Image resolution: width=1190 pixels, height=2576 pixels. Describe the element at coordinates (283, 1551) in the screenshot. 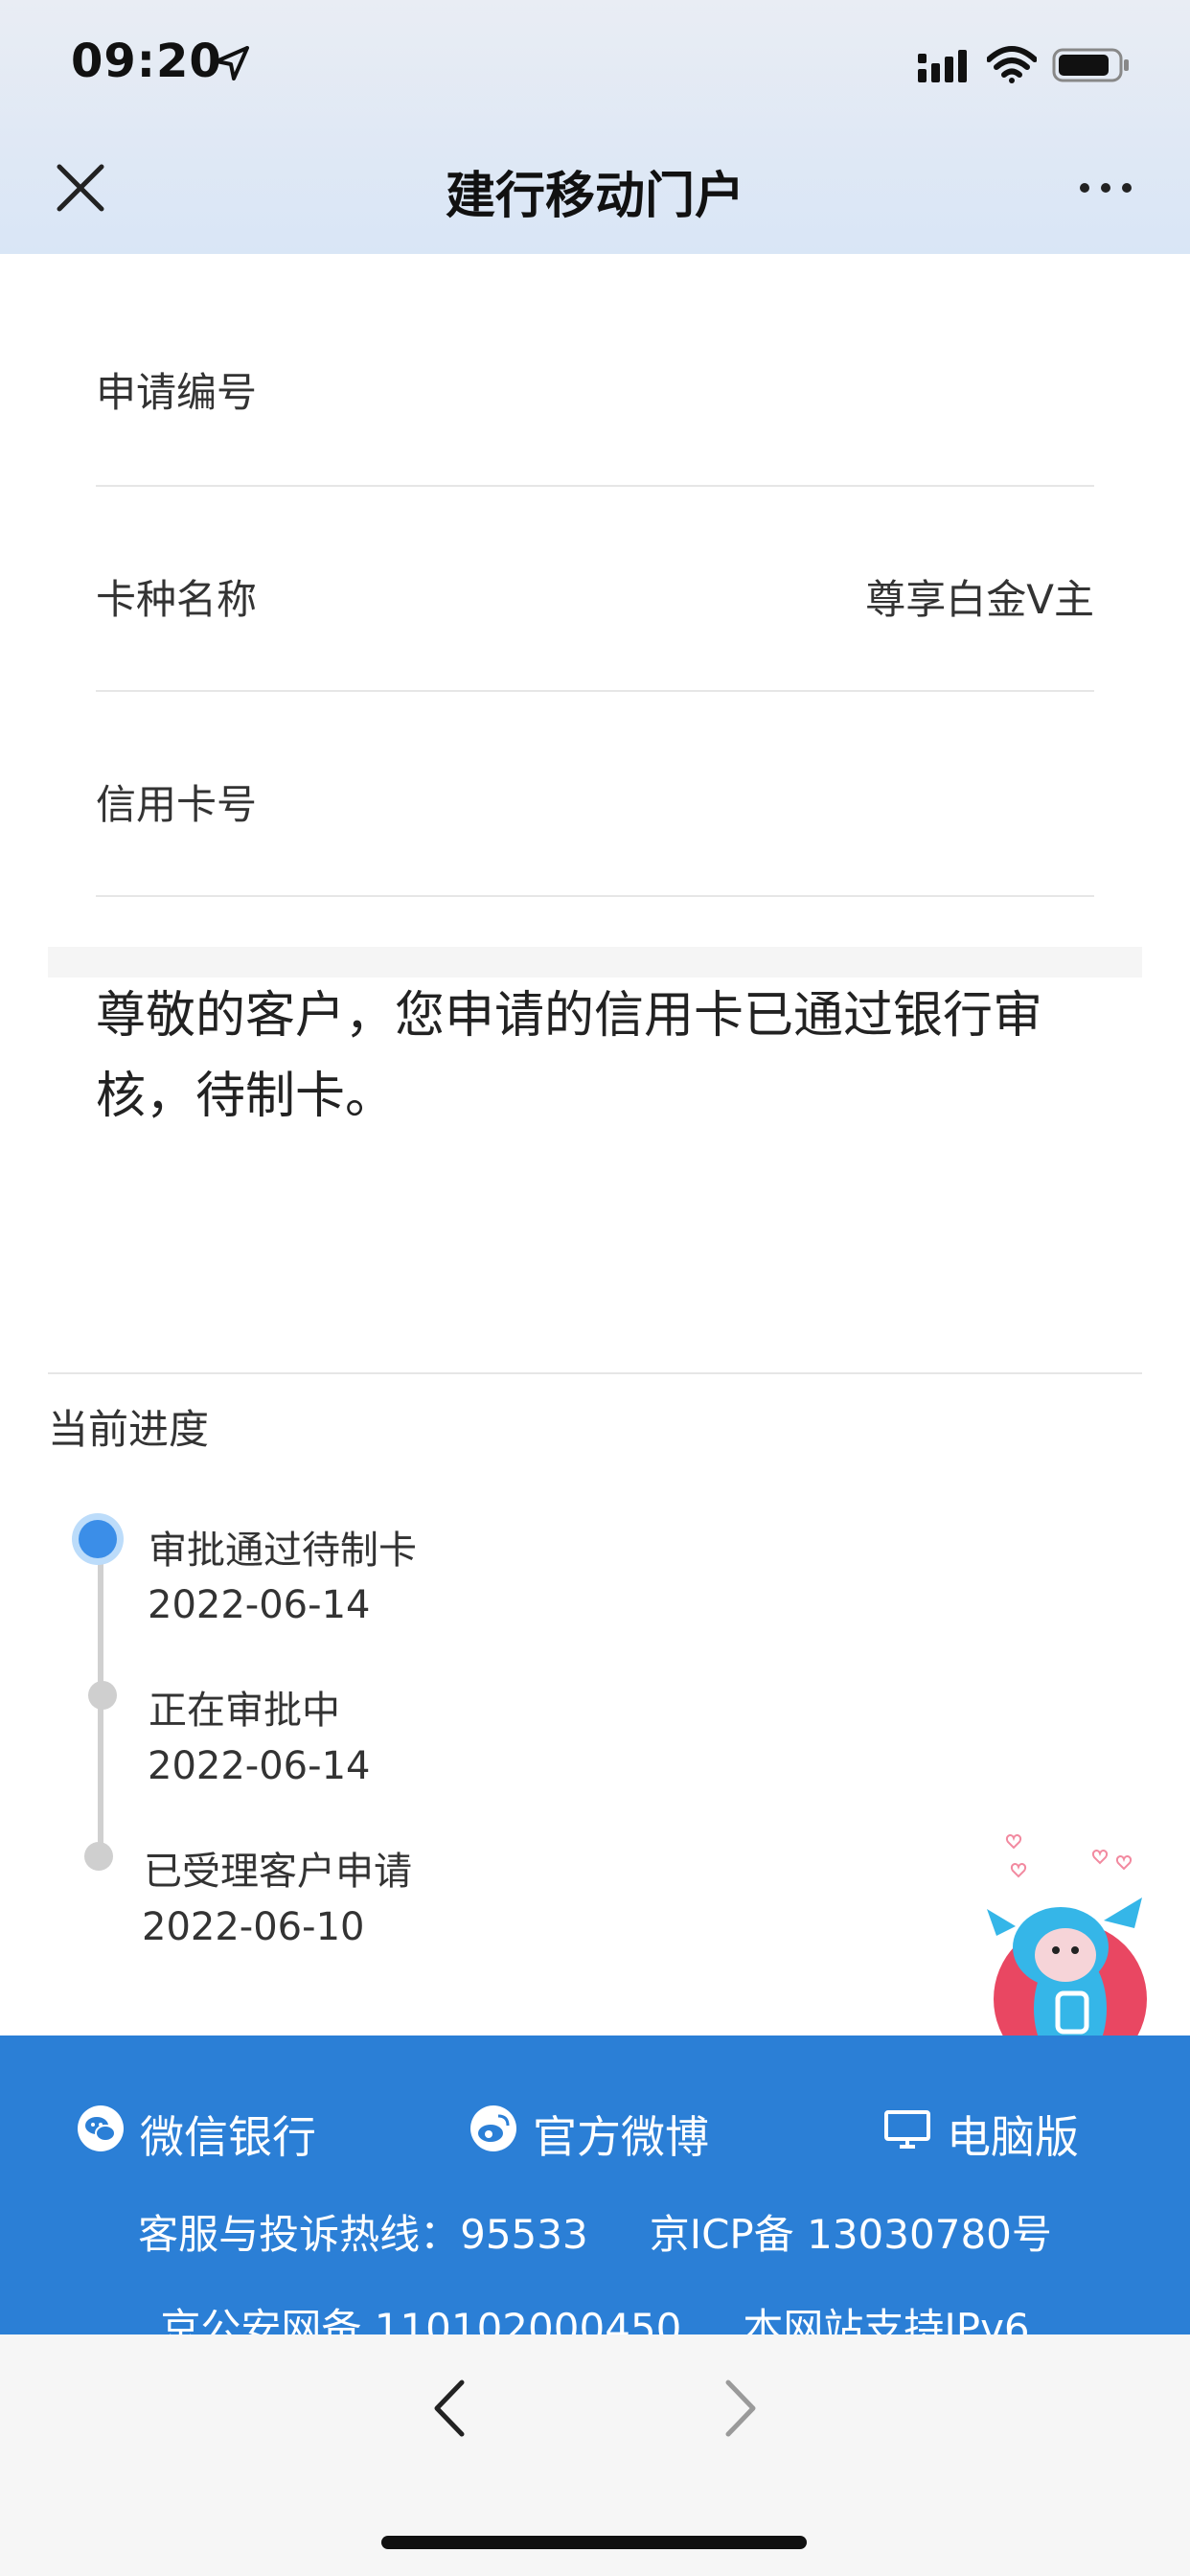

I see `timeline-step-title: 审批通过待制卡` at that location.